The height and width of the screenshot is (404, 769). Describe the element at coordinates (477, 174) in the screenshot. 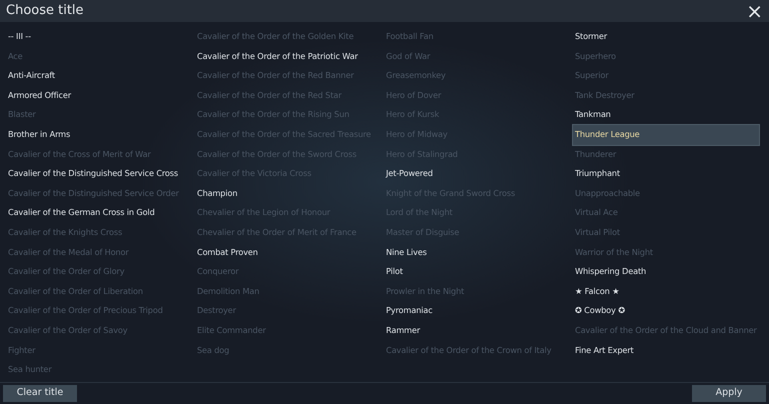

I see `title-option: Jet-Powered` at that location.